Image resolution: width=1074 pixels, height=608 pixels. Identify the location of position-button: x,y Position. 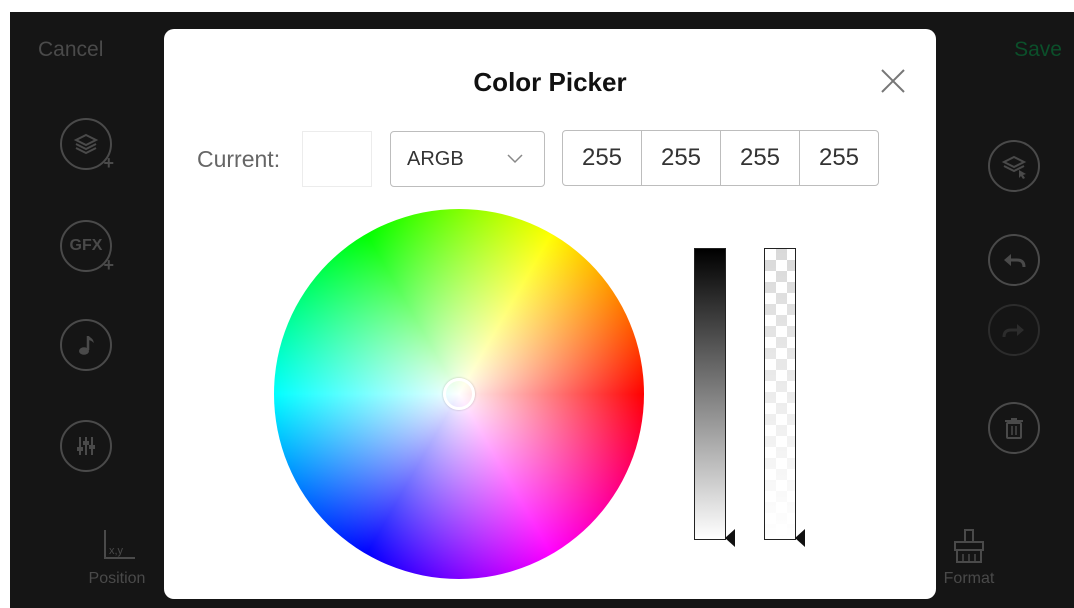
(117, 557).